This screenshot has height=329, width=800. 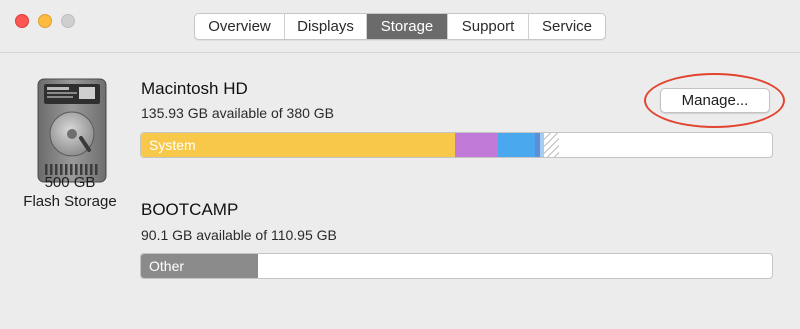 I want to click on minimize-window-button, so click(x=45, y=21).